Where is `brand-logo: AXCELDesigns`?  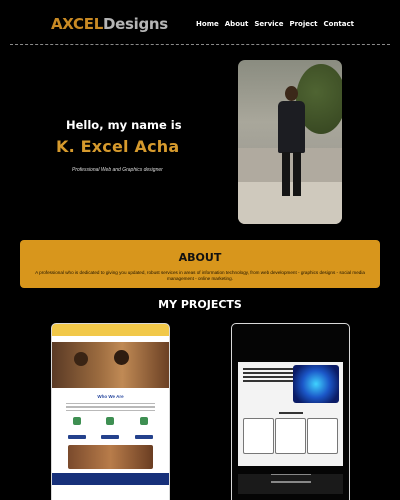
brand-logo: AXCELDesigns is located at coordinates (109, 24).